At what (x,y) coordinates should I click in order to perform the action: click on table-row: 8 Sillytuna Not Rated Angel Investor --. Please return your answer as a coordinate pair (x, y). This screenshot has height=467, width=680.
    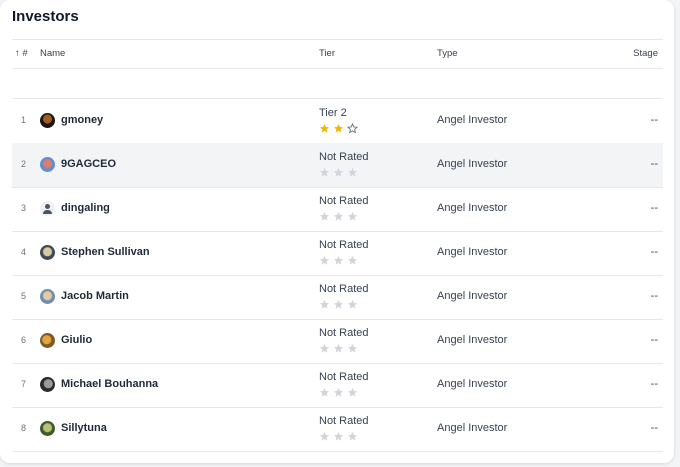
    Looking at the image, I should click on (337, 429).